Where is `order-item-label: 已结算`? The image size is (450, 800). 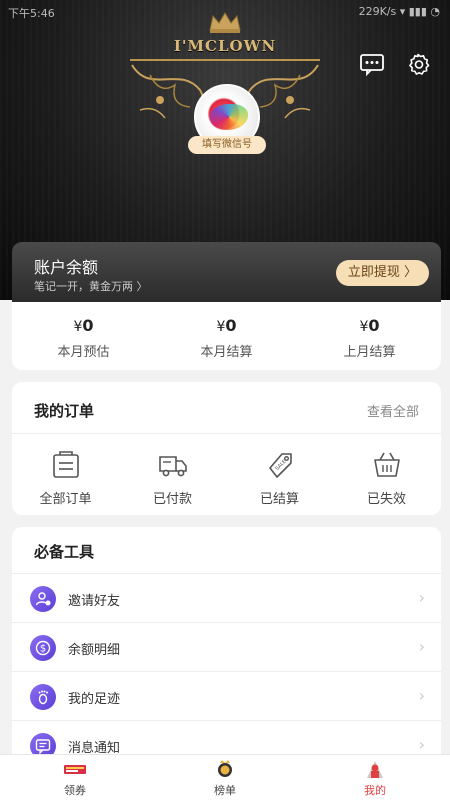
order-item-label: 已结算 is located at coordinates (279, 499).